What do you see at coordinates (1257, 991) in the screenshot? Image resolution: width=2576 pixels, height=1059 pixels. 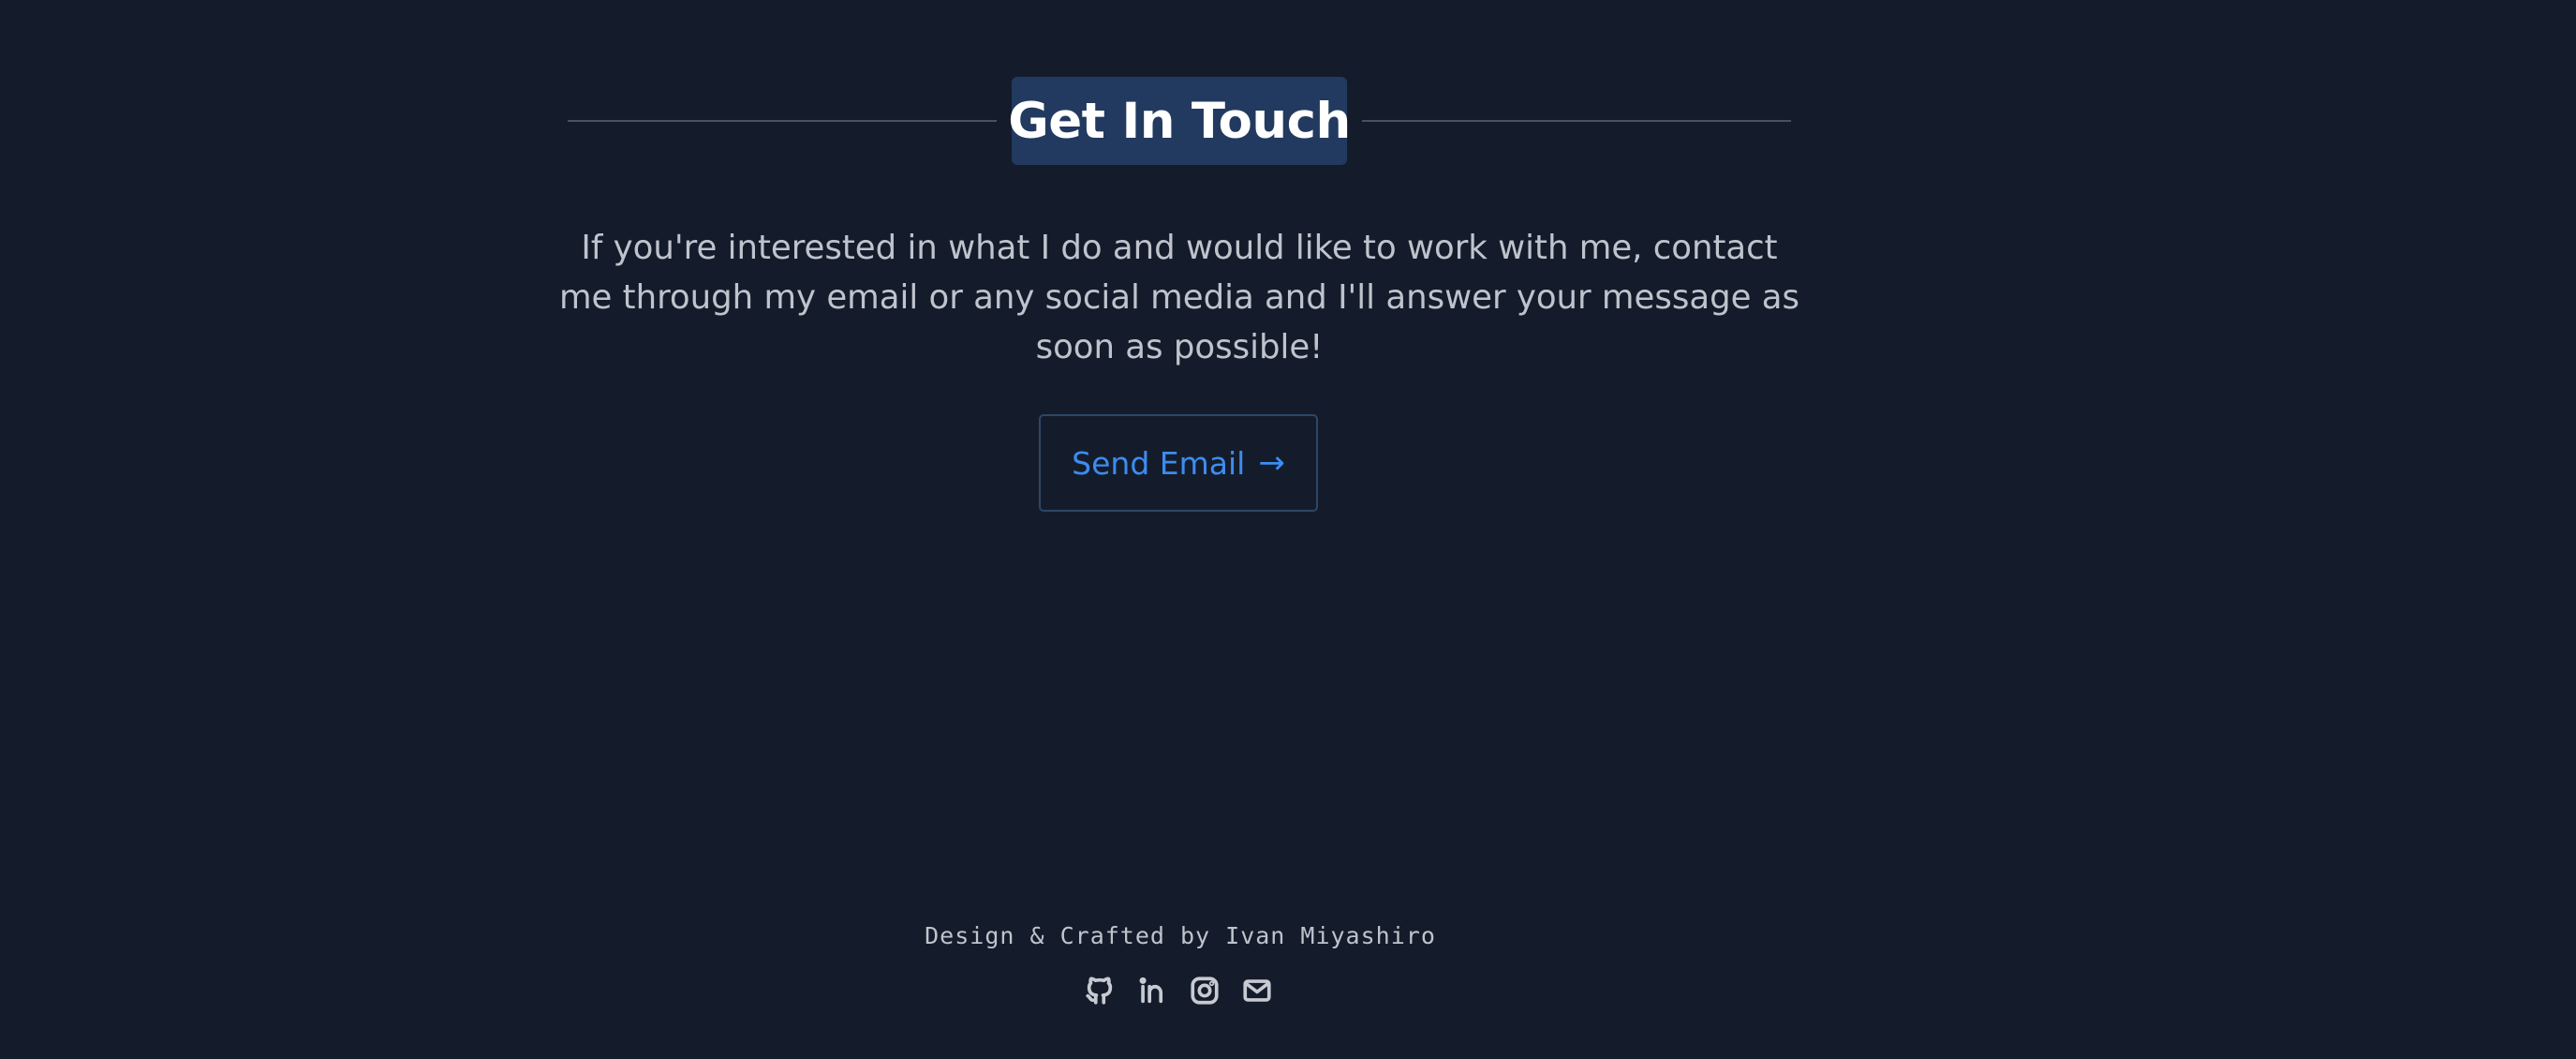 I see `mail-icon` at bounding box center [1257, 991].